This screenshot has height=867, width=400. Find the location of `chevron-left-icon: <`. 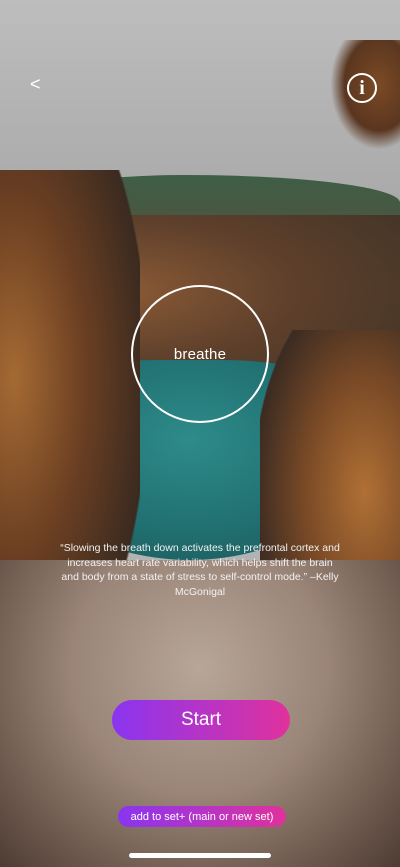

chevron-left-icon: < is located at coordinates (35, 84).